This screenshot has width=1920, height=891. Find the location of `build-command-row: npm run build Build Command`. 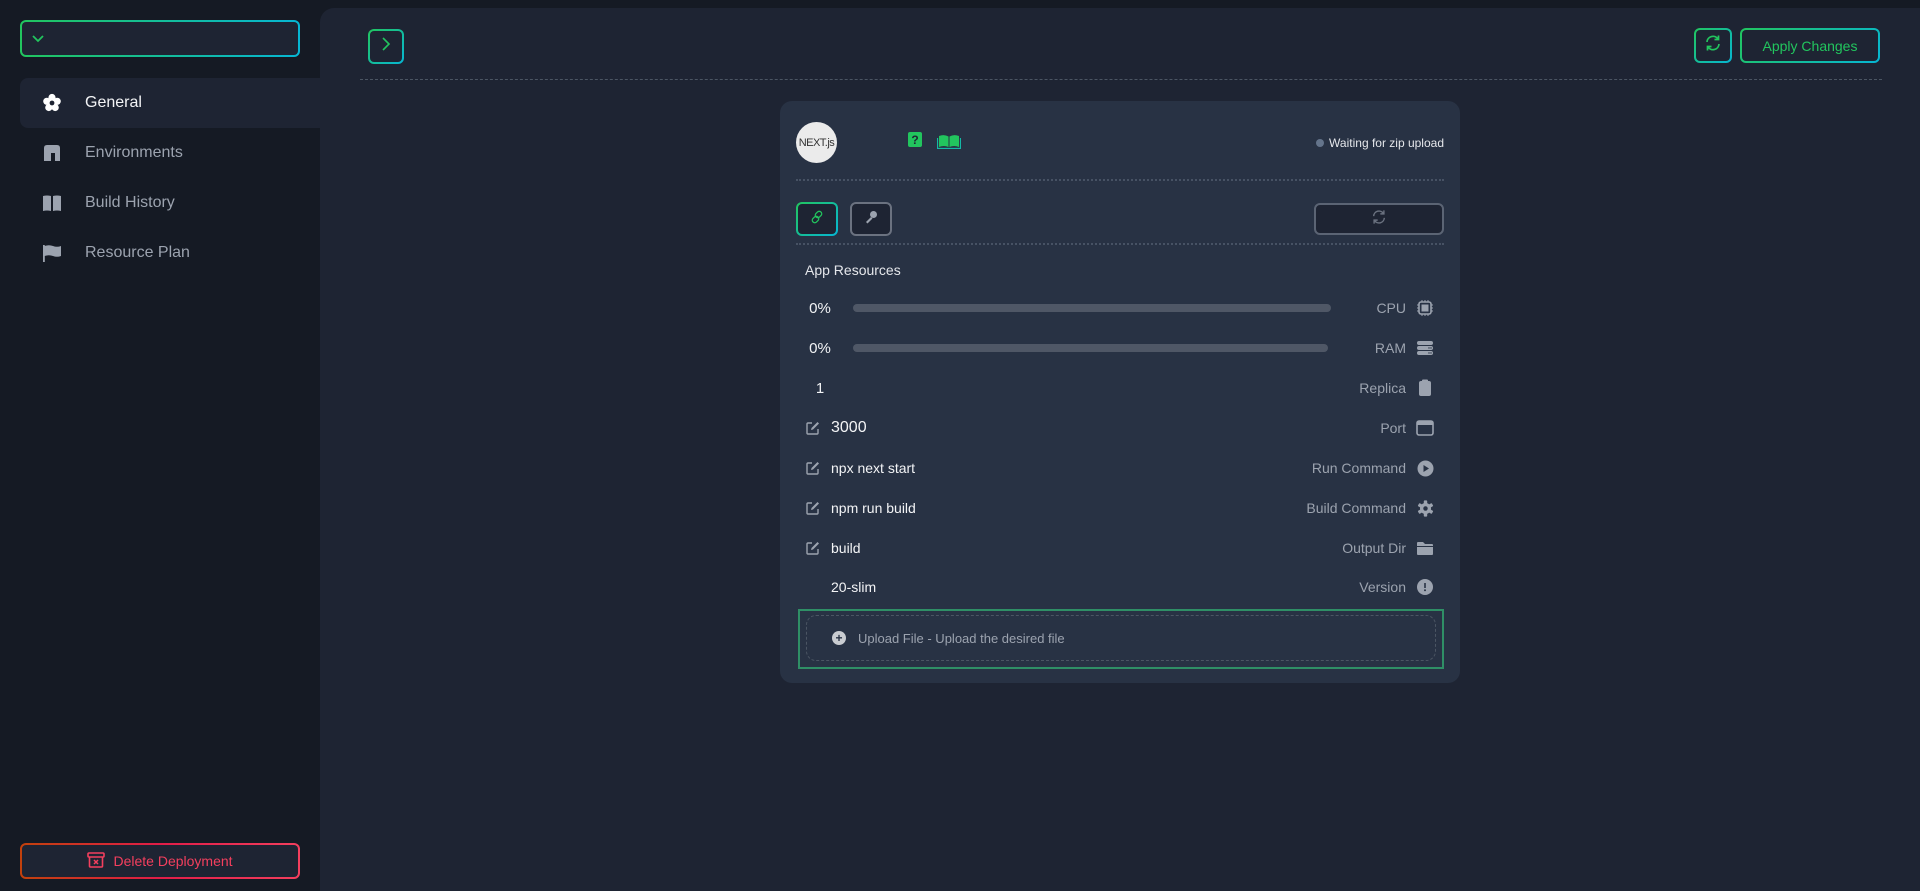

build-command-row: npm run build Build Command is located at coordinates (1119, 508).